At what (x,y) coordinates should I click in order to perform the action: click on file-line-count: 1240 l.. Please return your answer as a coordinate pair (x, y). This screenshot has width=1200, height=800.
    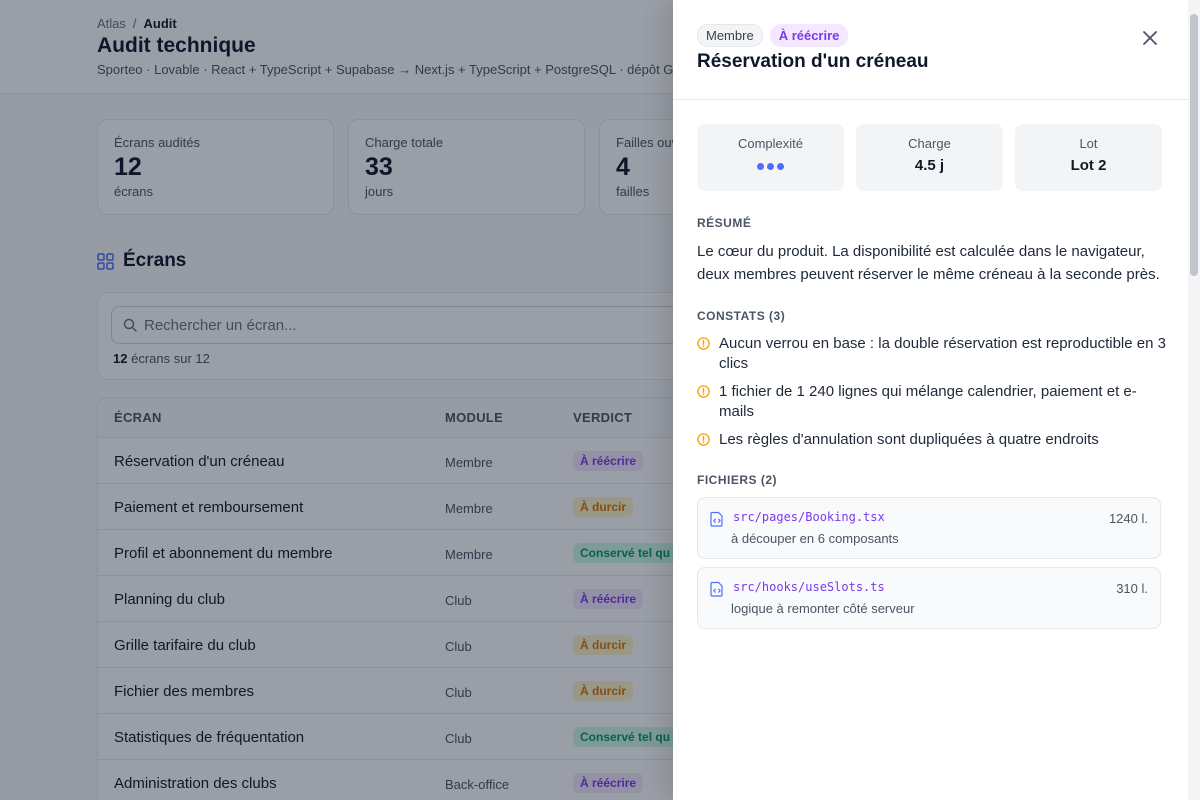
    Looking at the image, I should click on (1128, 518).